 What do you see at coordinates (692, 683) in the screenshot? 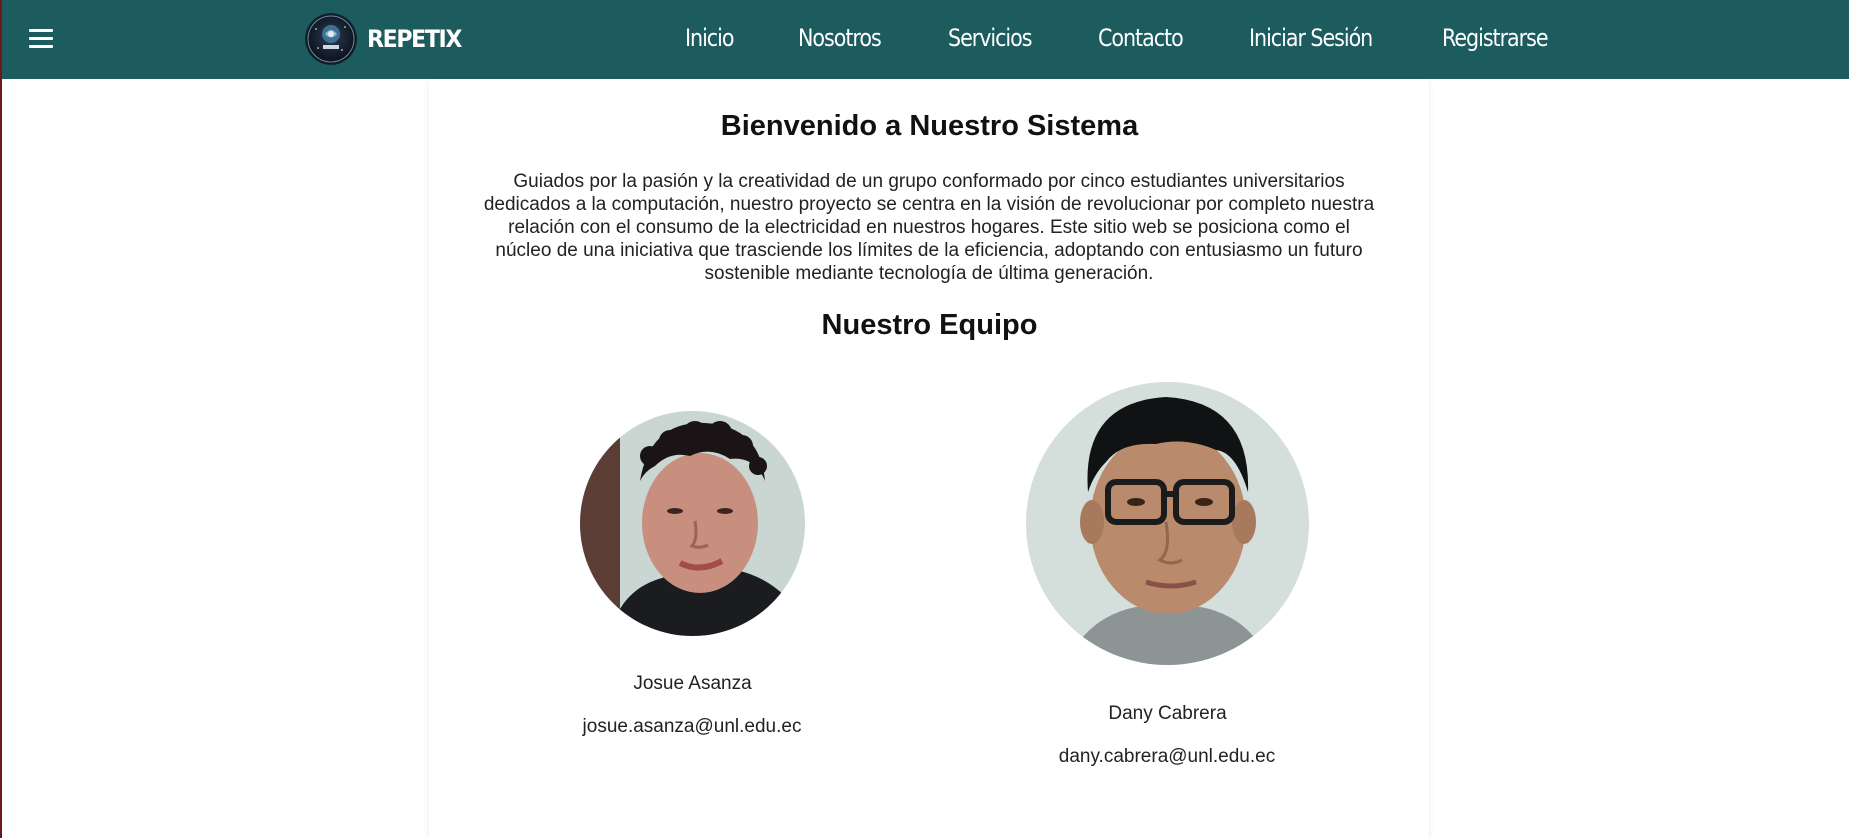
I see `member-name: Josue Asanza` at bounding box center [692, 683].